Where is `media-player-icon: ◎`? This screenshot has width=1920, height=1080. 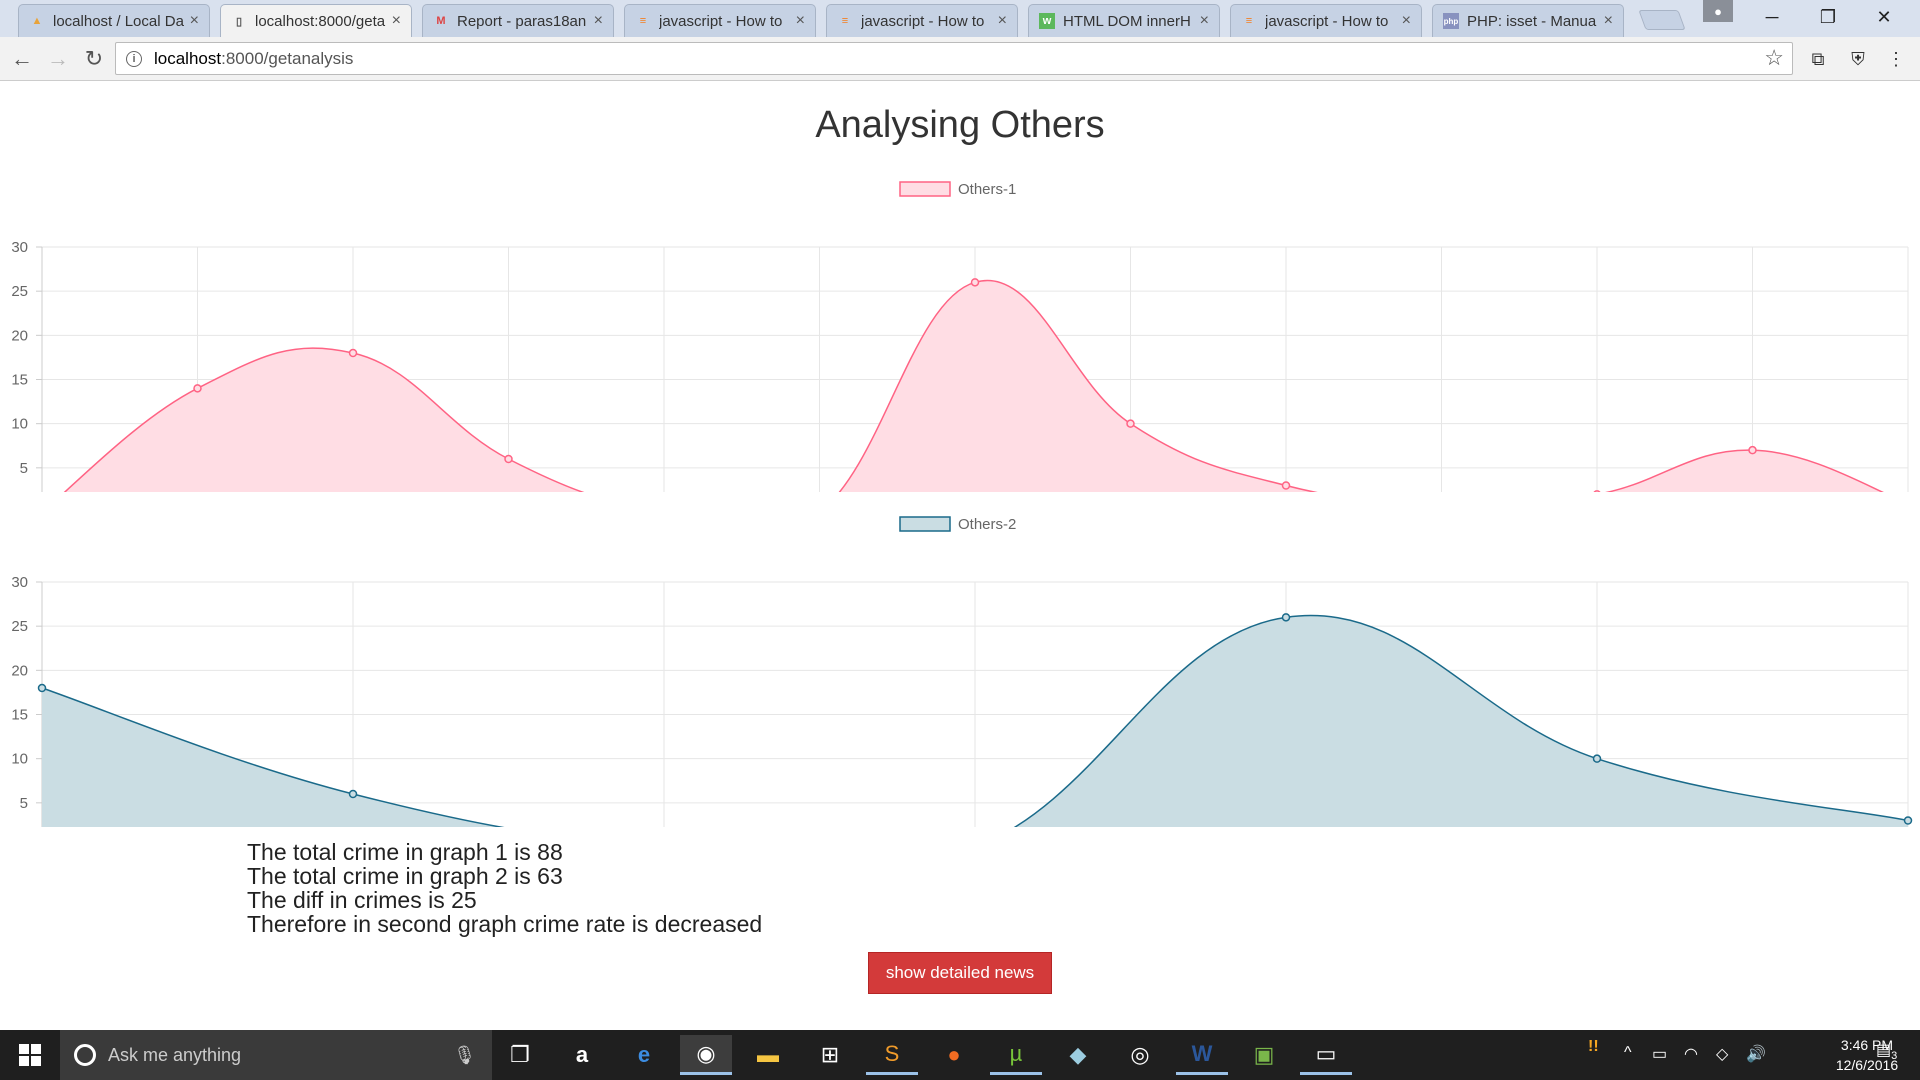 media-player-icon: ◎ is located at coordinates (1140, 1055).